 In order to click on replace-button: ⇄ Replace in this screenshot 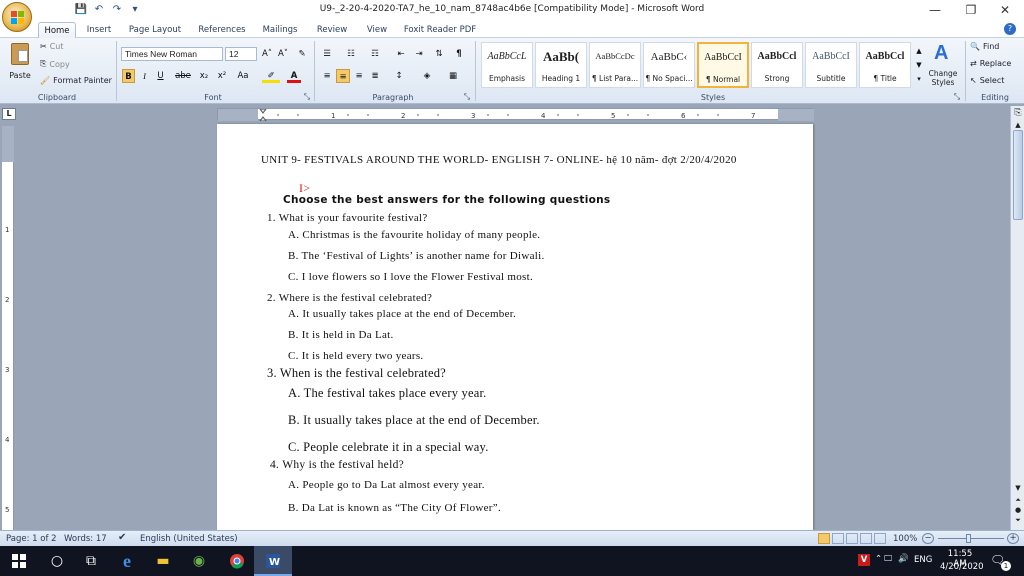, I will do `click(990, 63)`.